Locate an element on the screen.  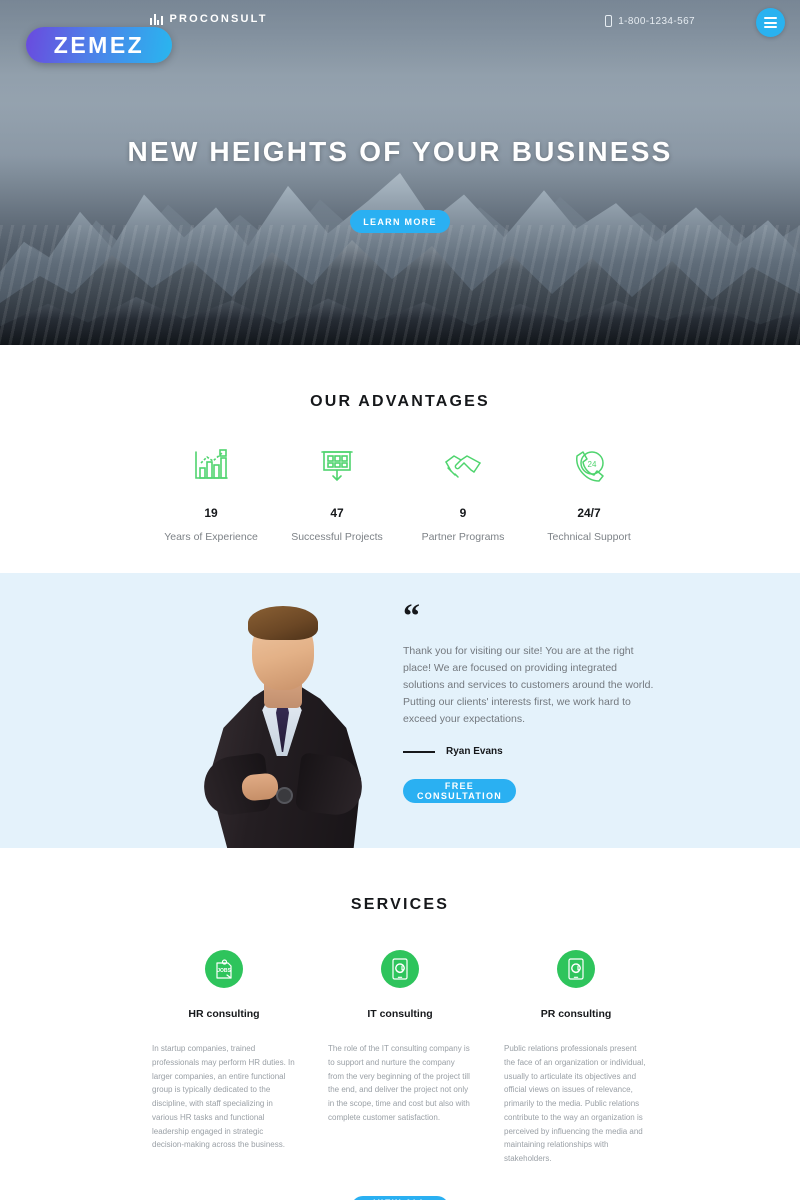
quote-mark-icon: “ is located at coordinates (411, 616).